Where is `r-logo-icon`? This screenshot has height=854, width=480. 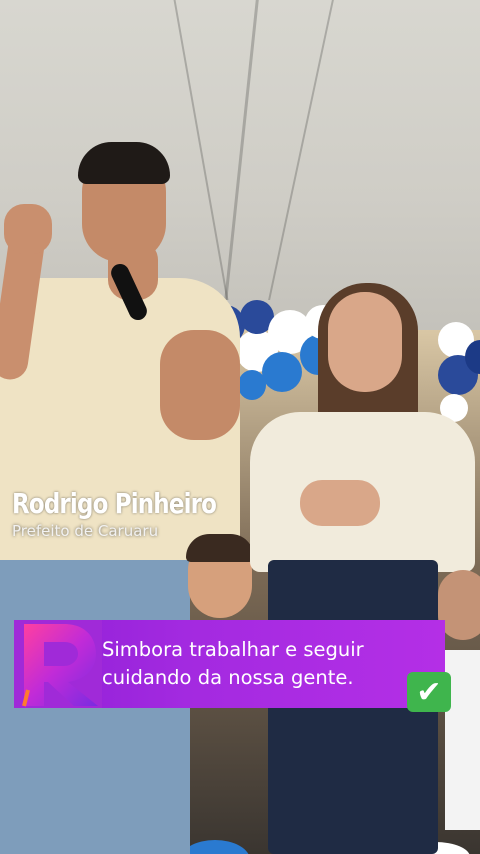 r-logo-icon is located at coordinates (58, 664).